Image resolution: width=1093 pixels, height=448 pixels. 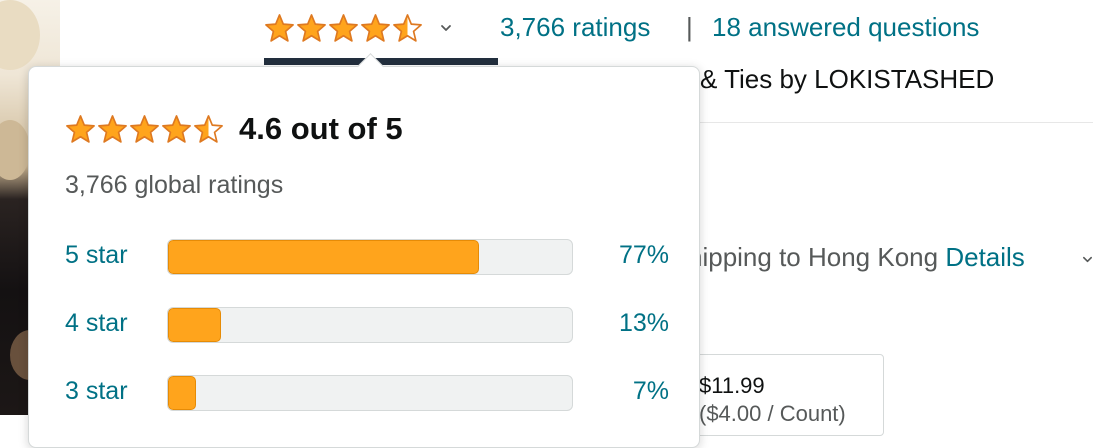 I want to click on histogram-percent: 13%, so click(x=644, y=323).